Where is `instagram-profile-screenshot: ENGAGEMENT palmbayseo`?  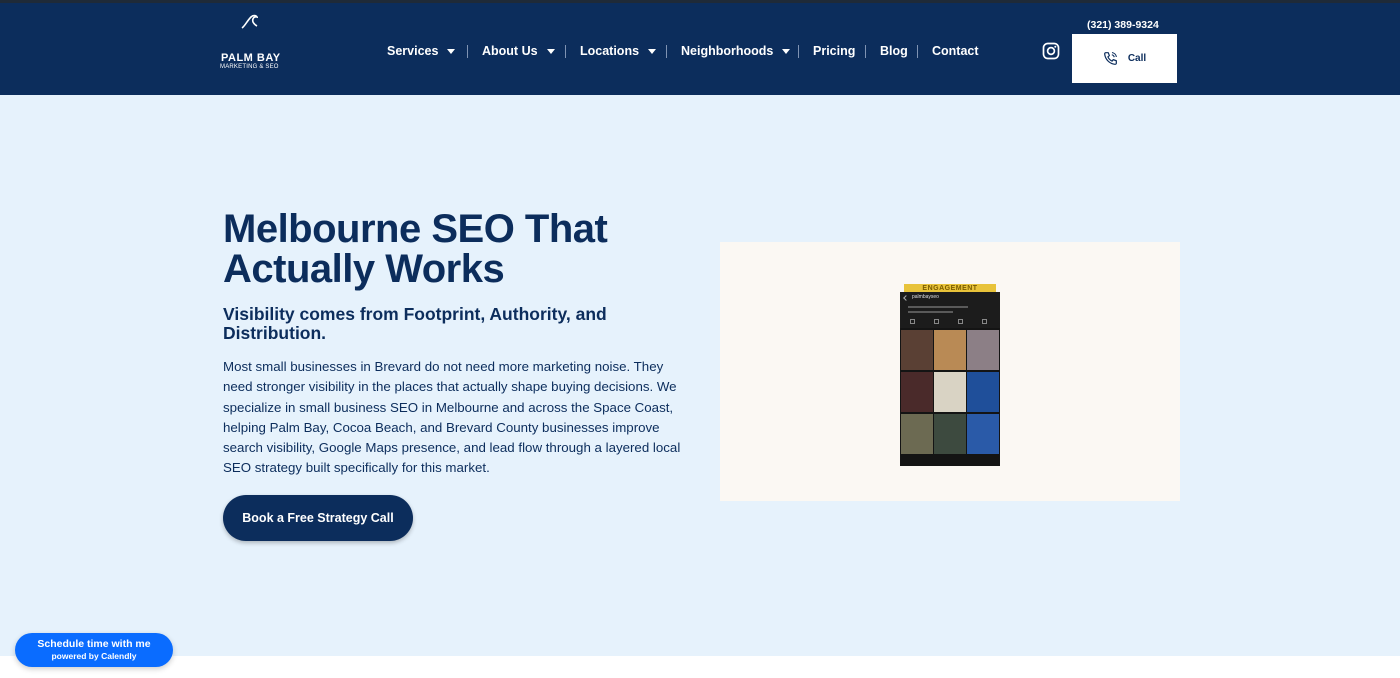
instagram-profile-screenshot: ENGAGEMENT palmbayseo is located at coordinates (950, 375).